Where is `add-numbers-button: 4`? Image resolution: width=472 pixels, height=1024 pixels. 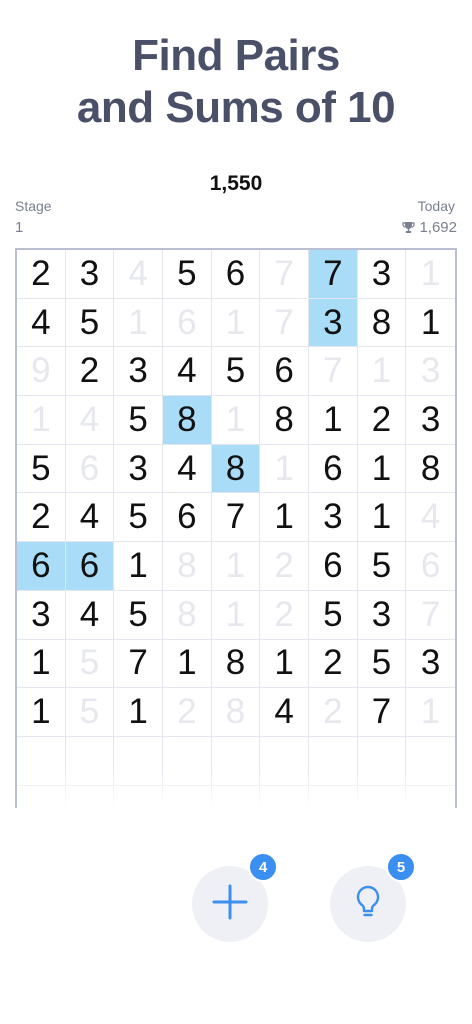 add-numbers-button: 4 is located at coordinates (235, 897).